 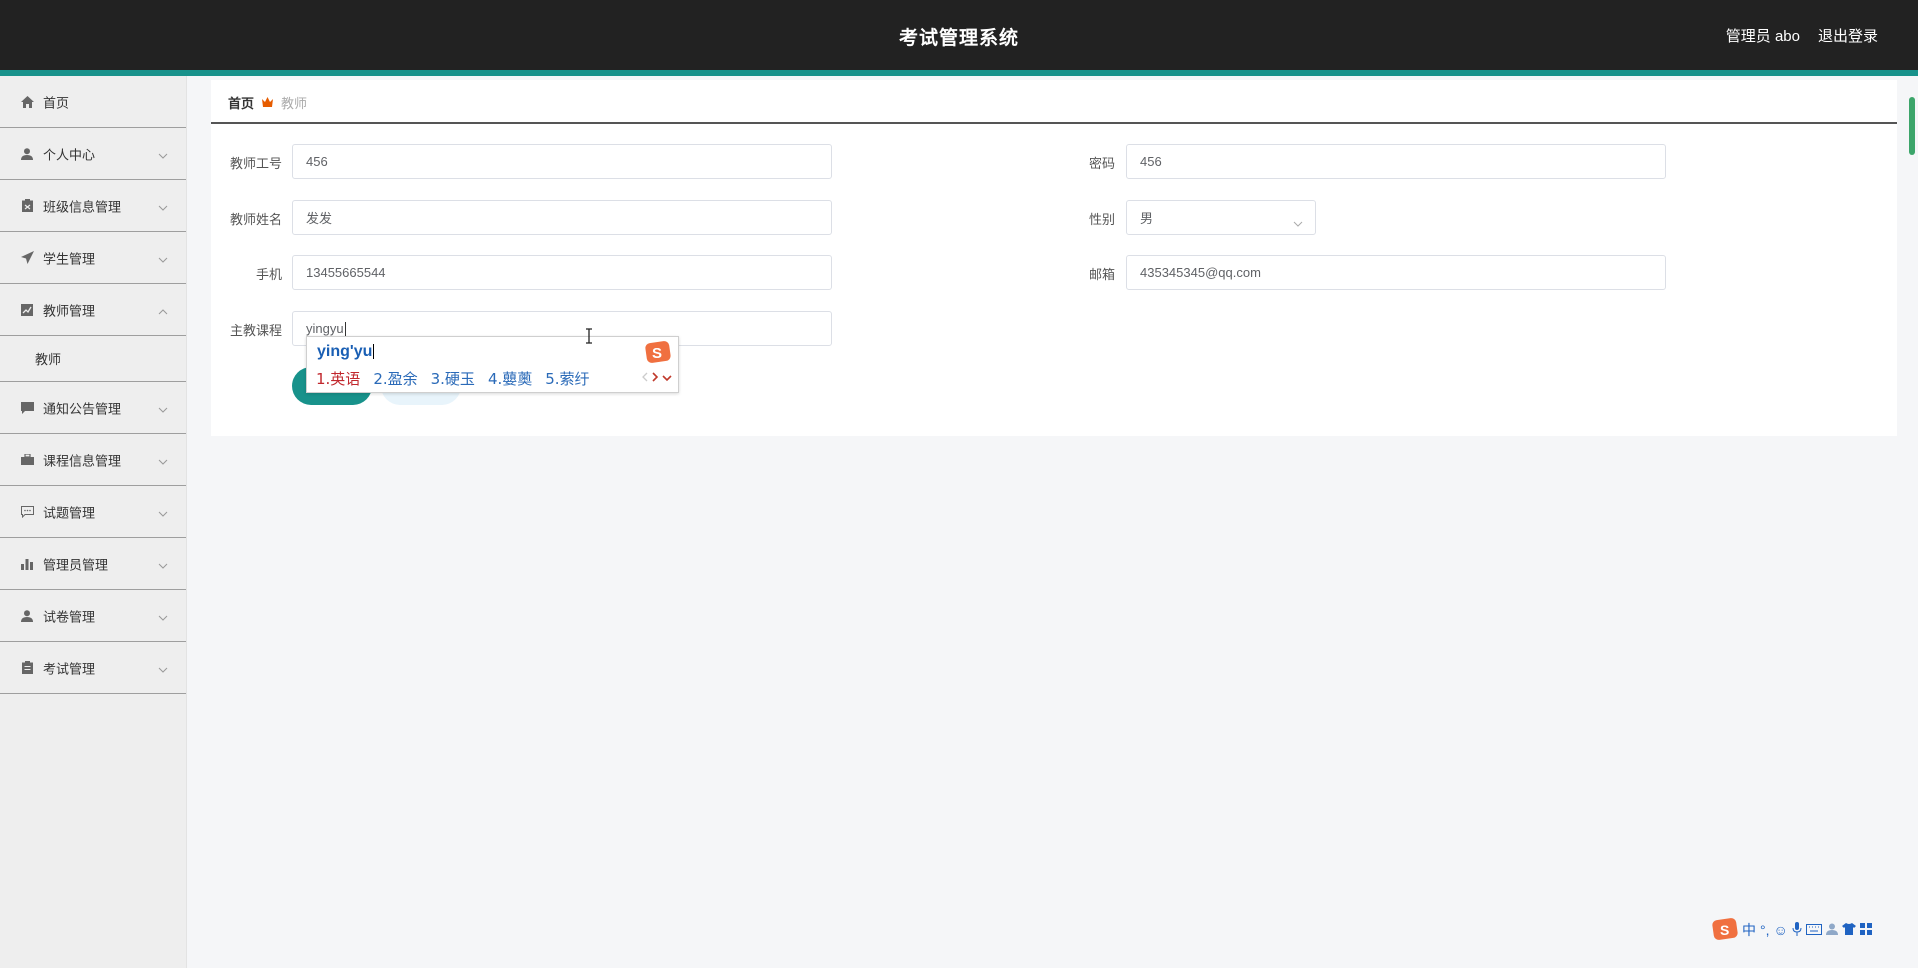 I want to click on sidebar-item-label: 管理员管理, so click(x=76, y=564).